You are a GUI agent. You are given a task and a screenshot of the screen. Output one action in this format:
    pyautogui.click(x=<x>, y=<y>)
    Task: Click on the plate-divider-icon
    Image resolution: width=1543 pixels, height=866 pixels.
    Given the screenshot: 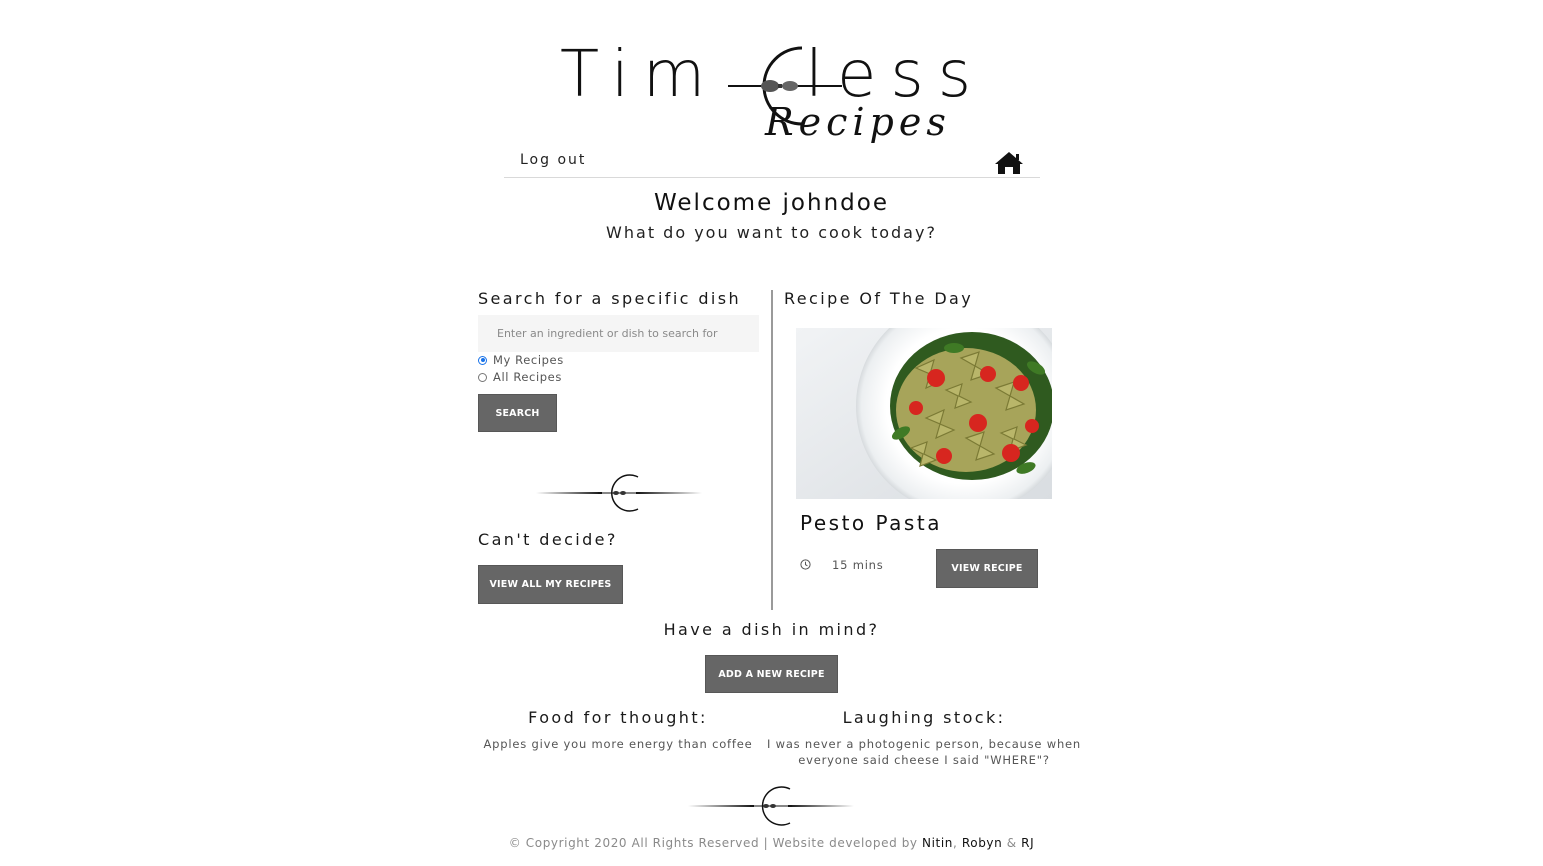 What is the action you would take?
    pyautogui.click(x=619, y=493)
    